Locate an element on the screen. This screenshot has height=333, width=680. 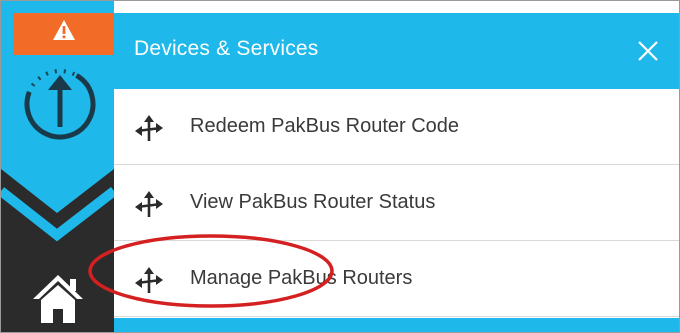
close-icon is located at coordinates (648, 51).